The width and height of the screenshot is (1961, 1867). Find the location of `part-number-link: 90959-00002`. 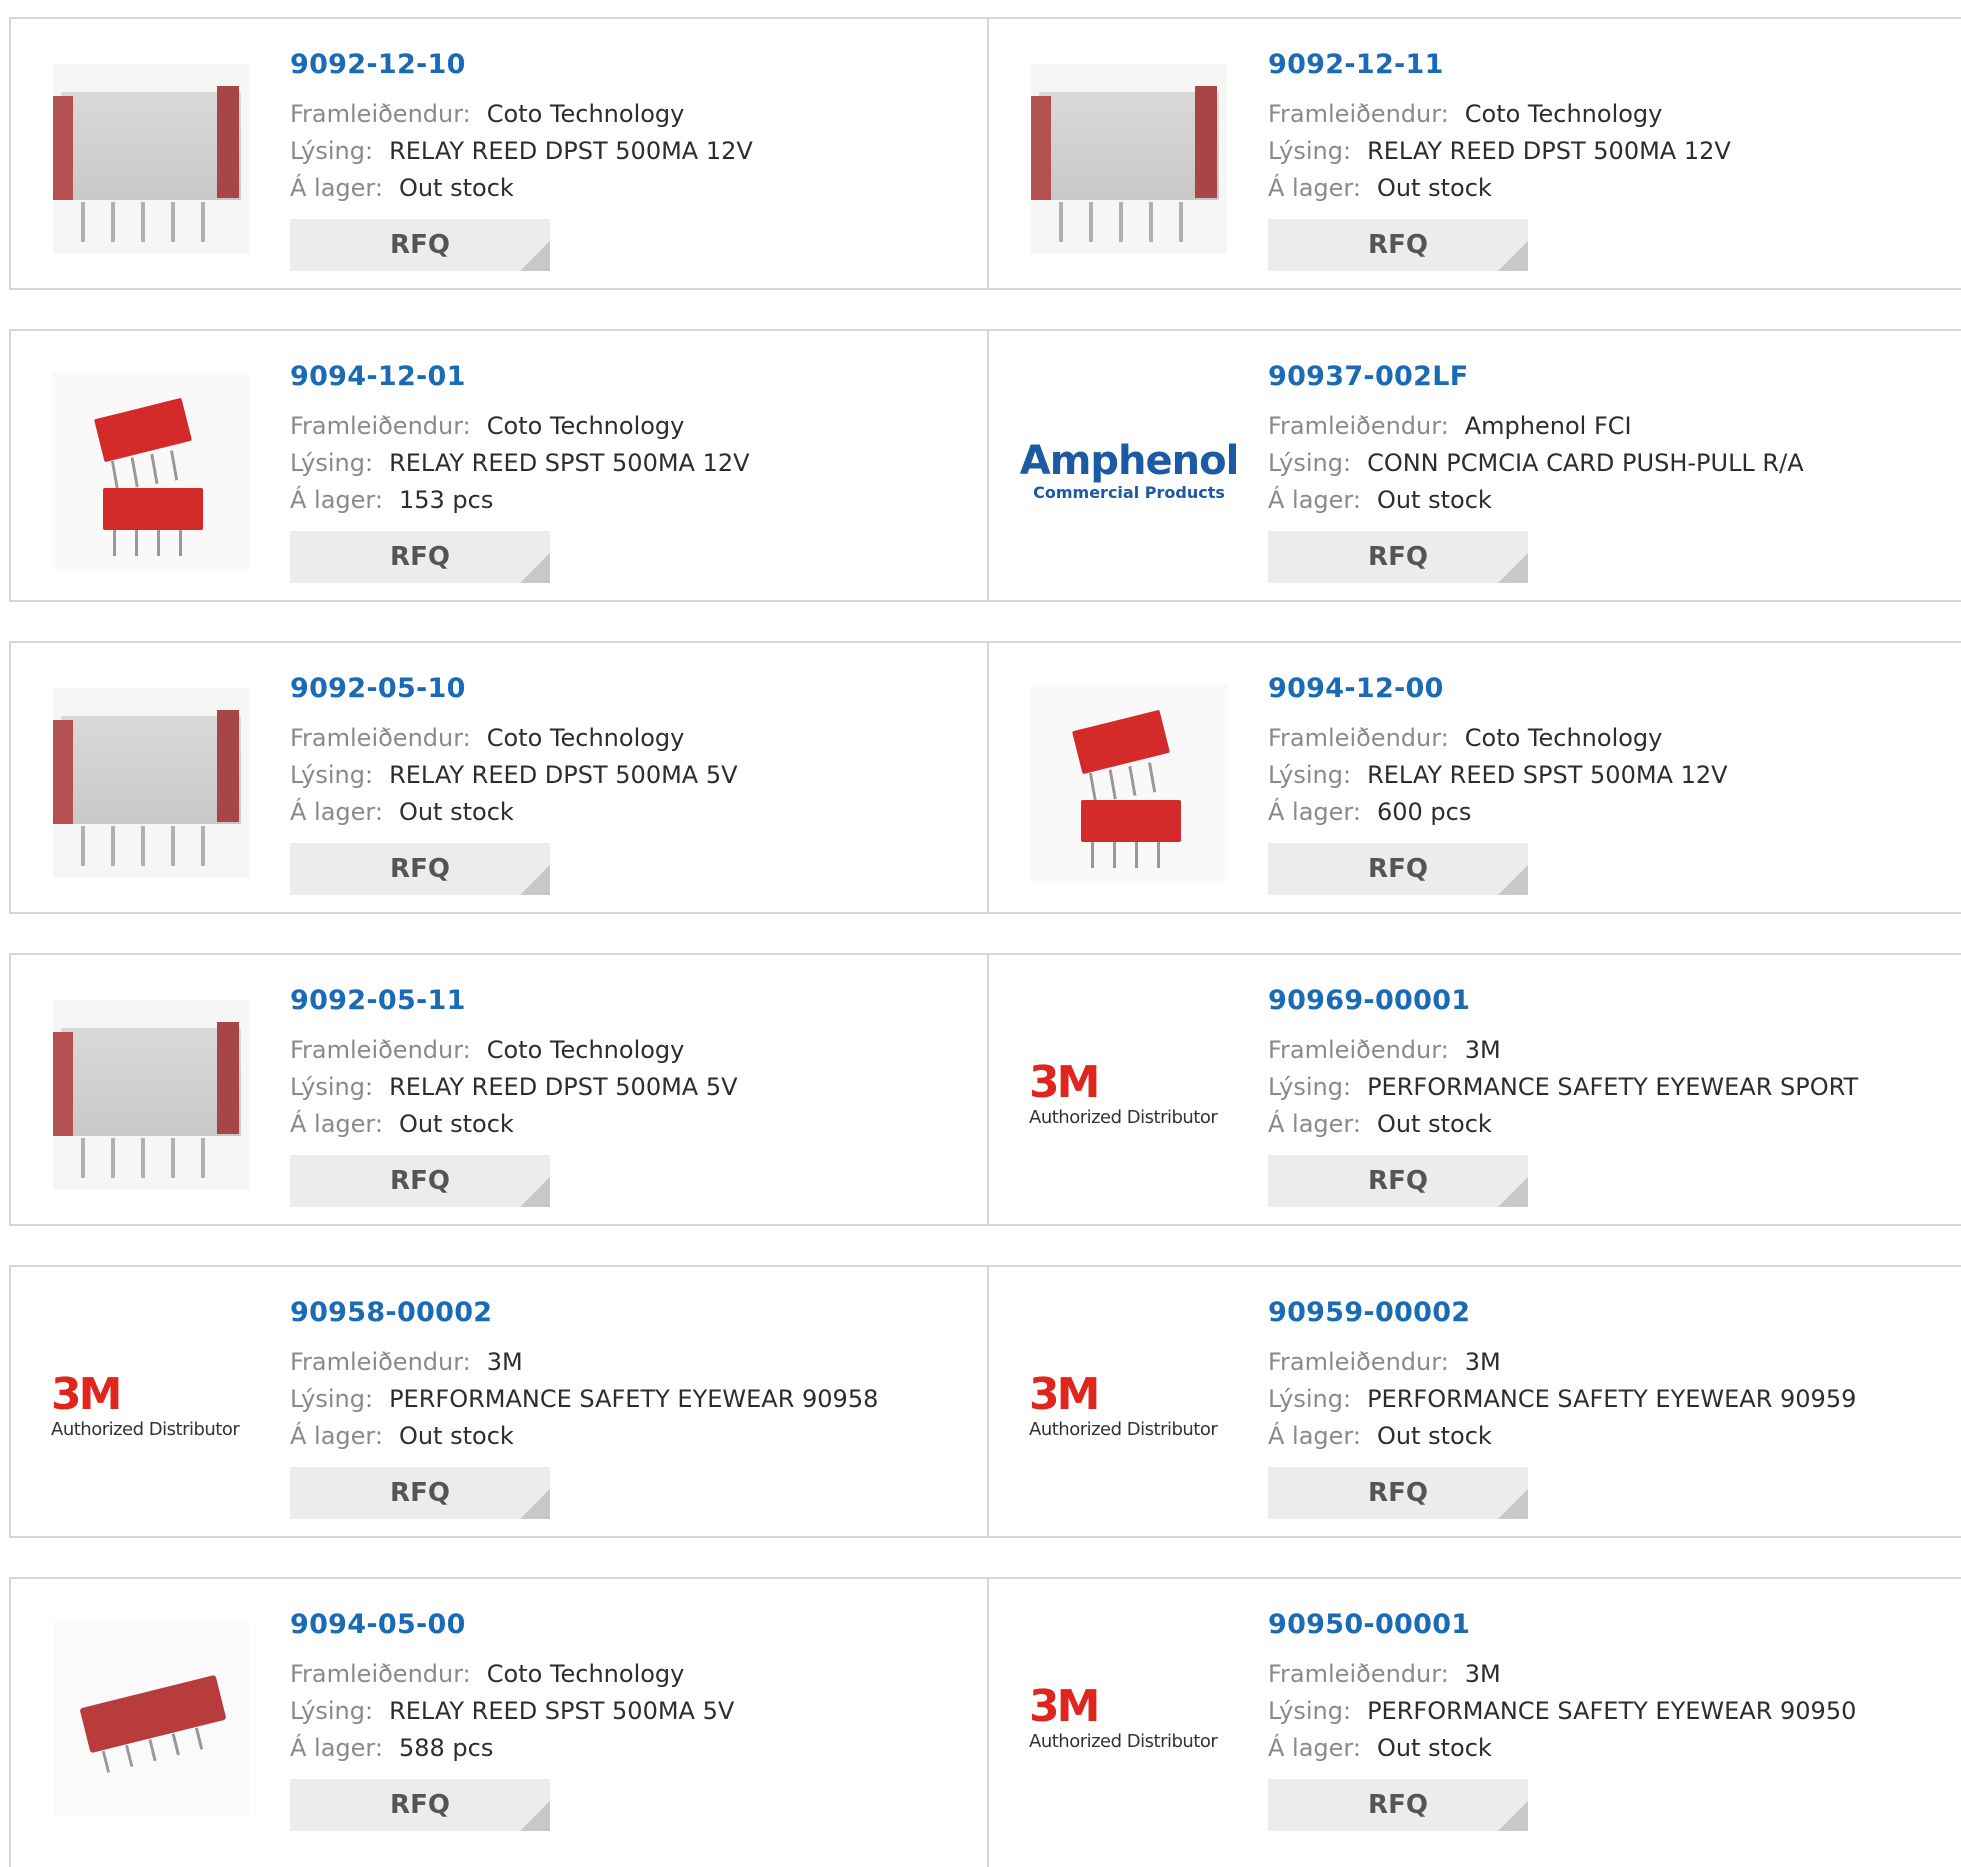

part-number-link: 90959-00002 is located at coordinates (1369, 1312).